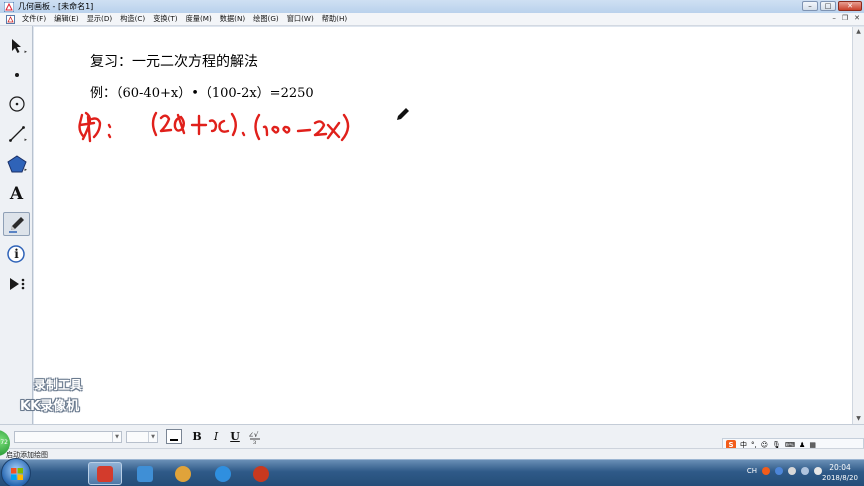  I want to click on point-tool, so click(16, 75).